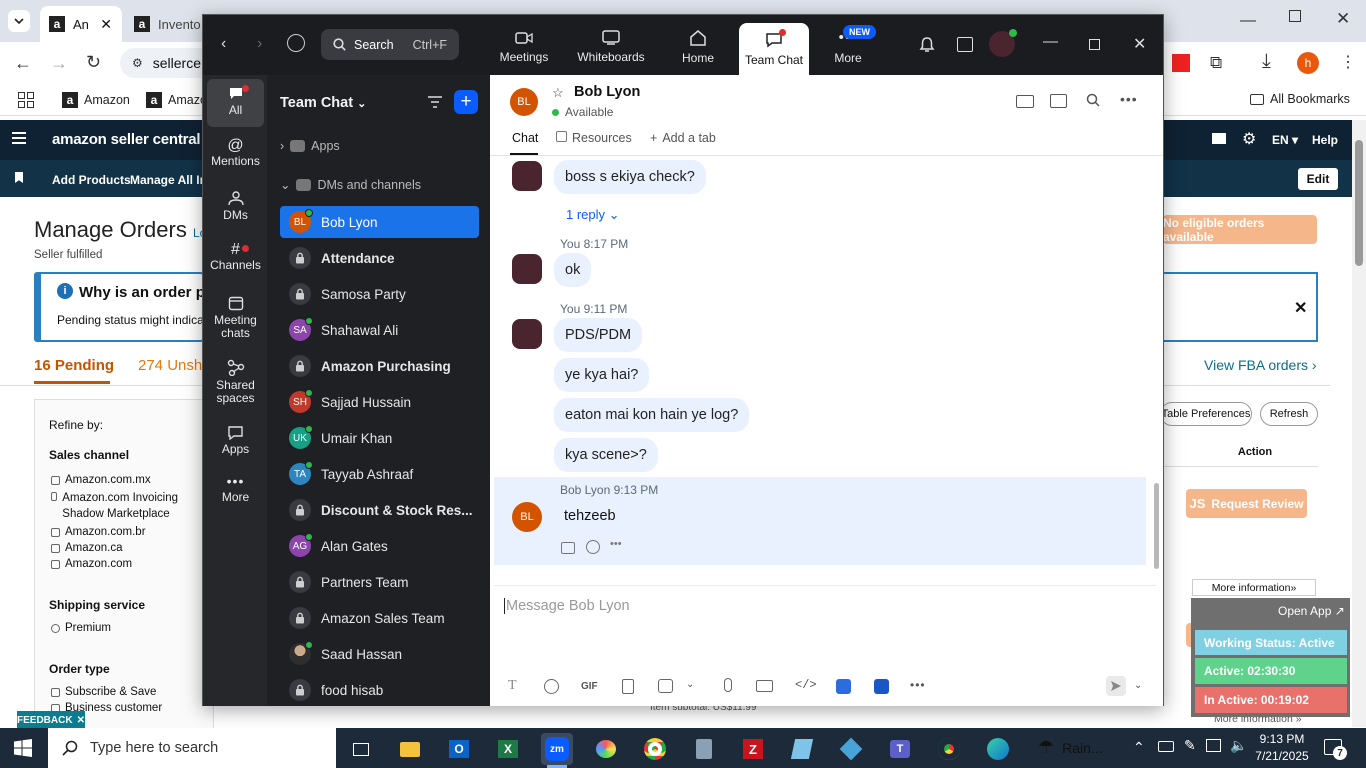 The image size is (1366, 768). Describe the element at coordinates (81, 630) in the screenshot. I see `shipping-premium-radio: Premium` at that location.